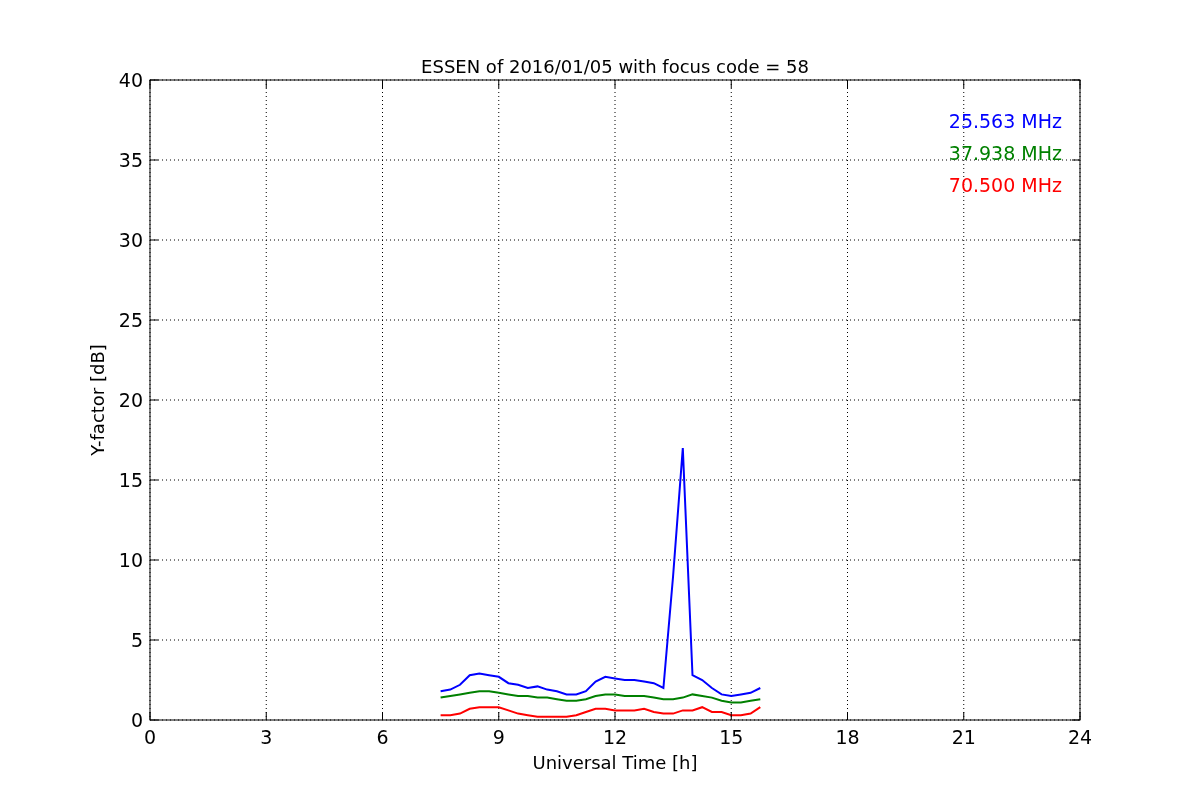  What do you see at coordinates (97, 400) in the screenshot?
I see `axis-label: Y-factor [dB]` at bounding box center [97, 400].